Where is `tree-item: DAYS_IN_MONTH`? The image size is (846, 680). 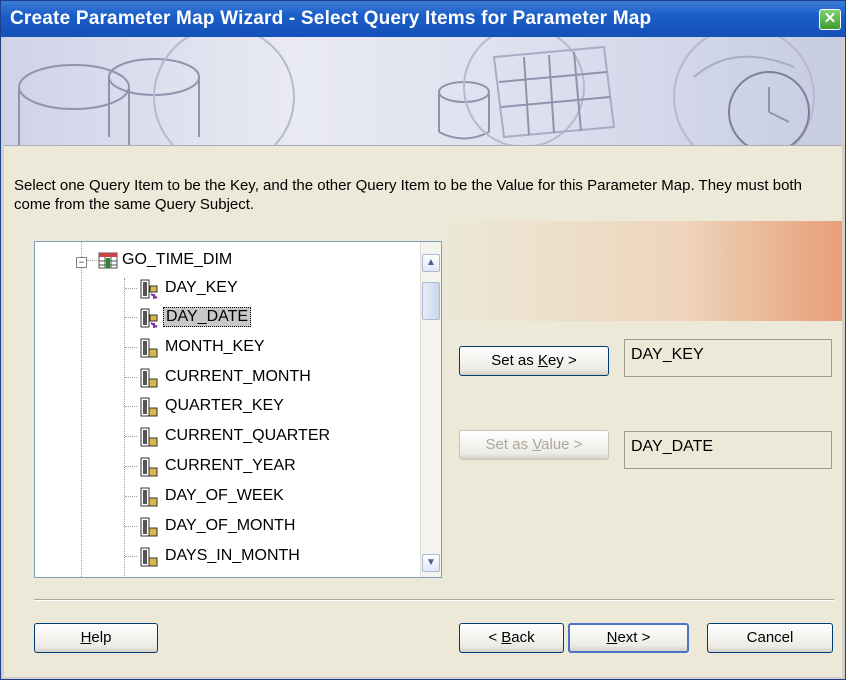 tree-item: DAYS_IN_MONTH is located at coordinates (225, 557).